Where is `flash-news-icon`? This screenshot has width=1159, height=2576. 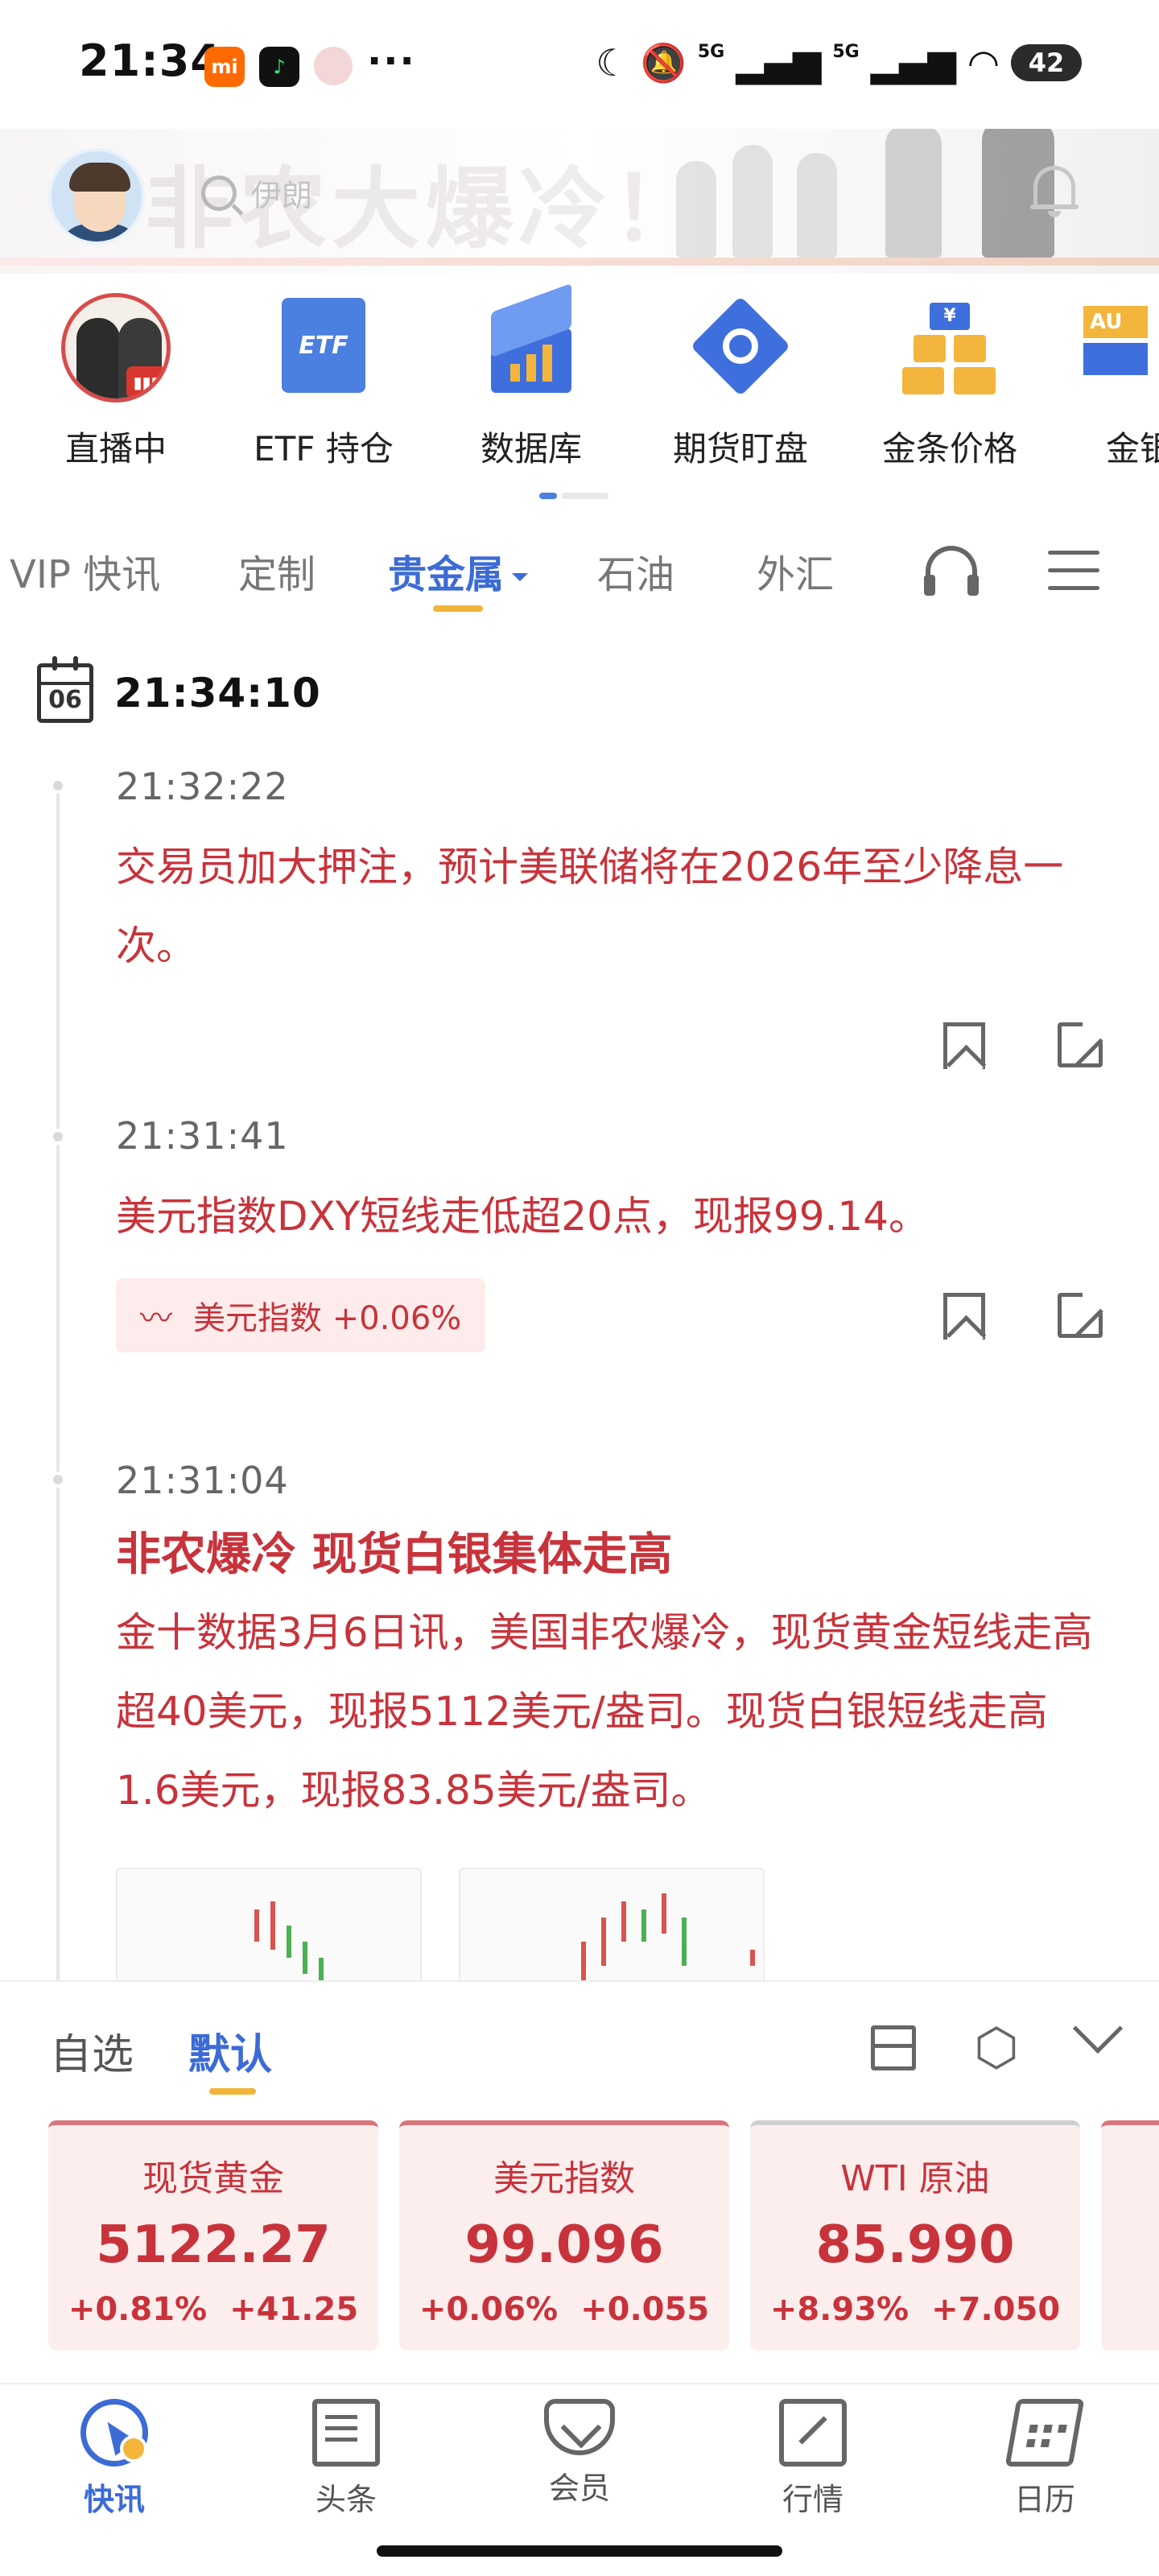 flash-news-icon is located at coordinates (114, 2433).